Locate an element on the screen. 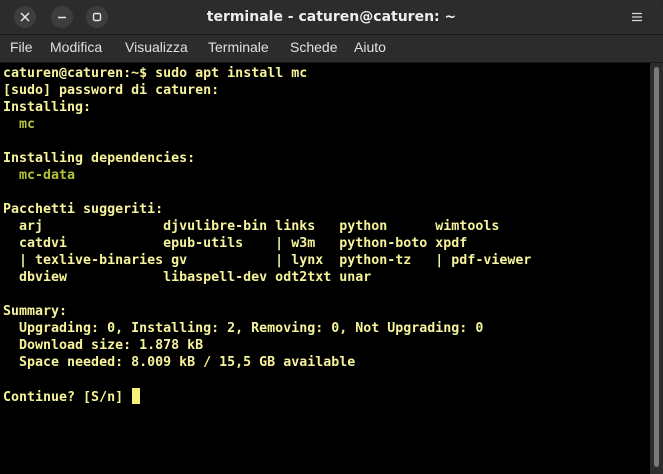 This screenshot has height=474, width=663. package-line: mc-data is located at coordinates (39, 175).